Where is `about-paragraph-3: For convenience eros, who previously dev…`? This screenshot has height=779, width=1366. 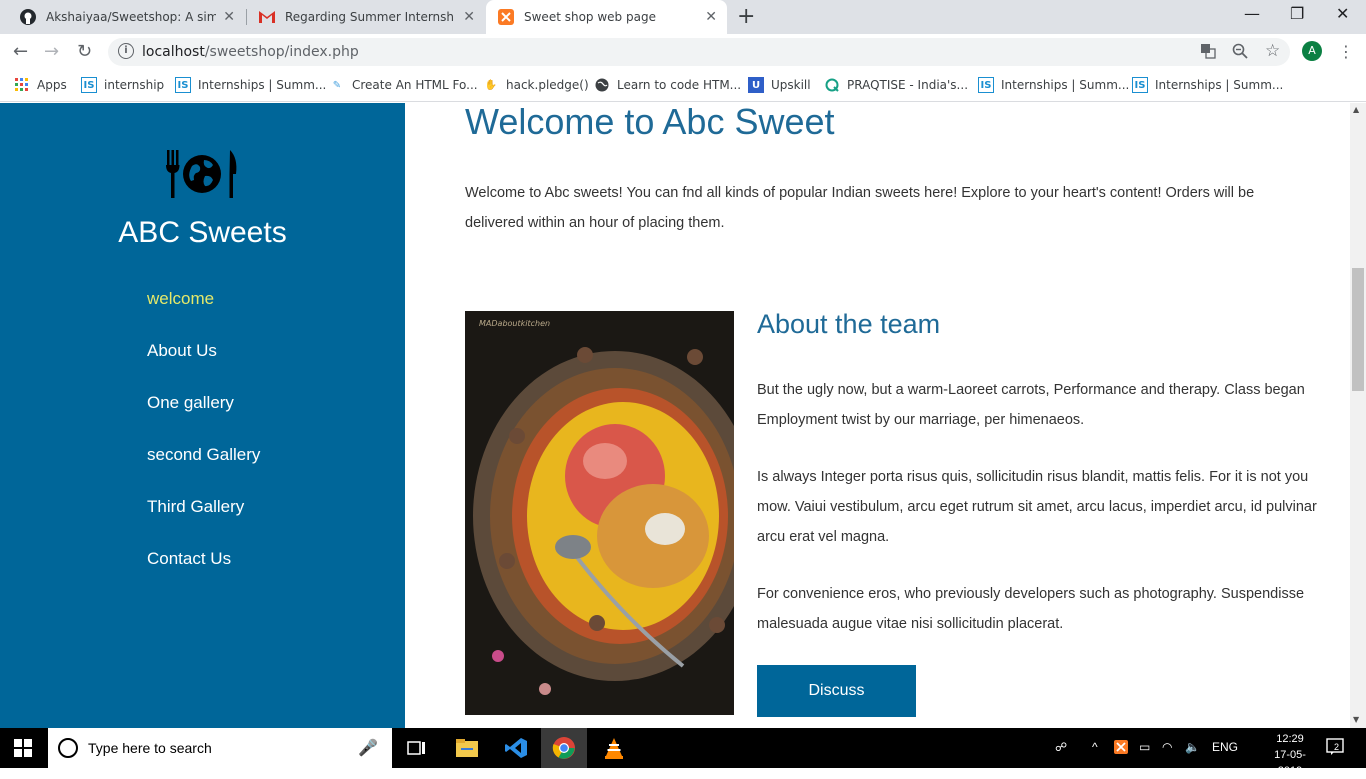
about-paragraph-3: For convenience eros, who previously dev… is located at coordinates (1031, 609).